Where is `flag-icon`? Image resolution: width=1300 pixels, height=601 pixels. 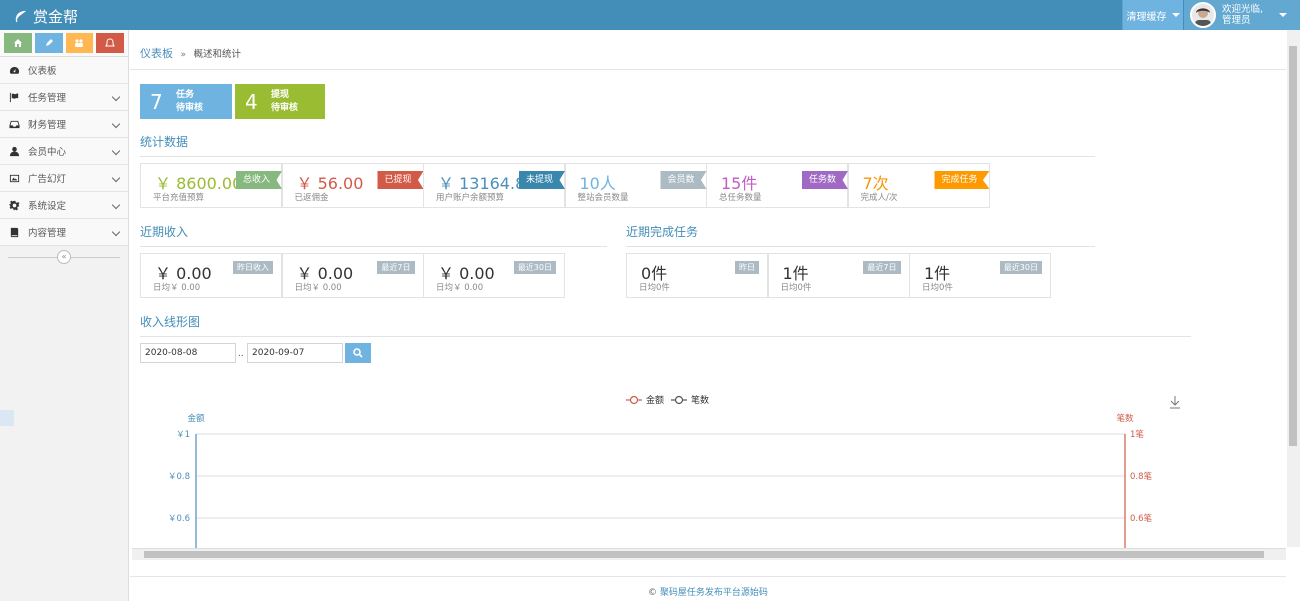 flag-icon is located at coordinates (14, 97).